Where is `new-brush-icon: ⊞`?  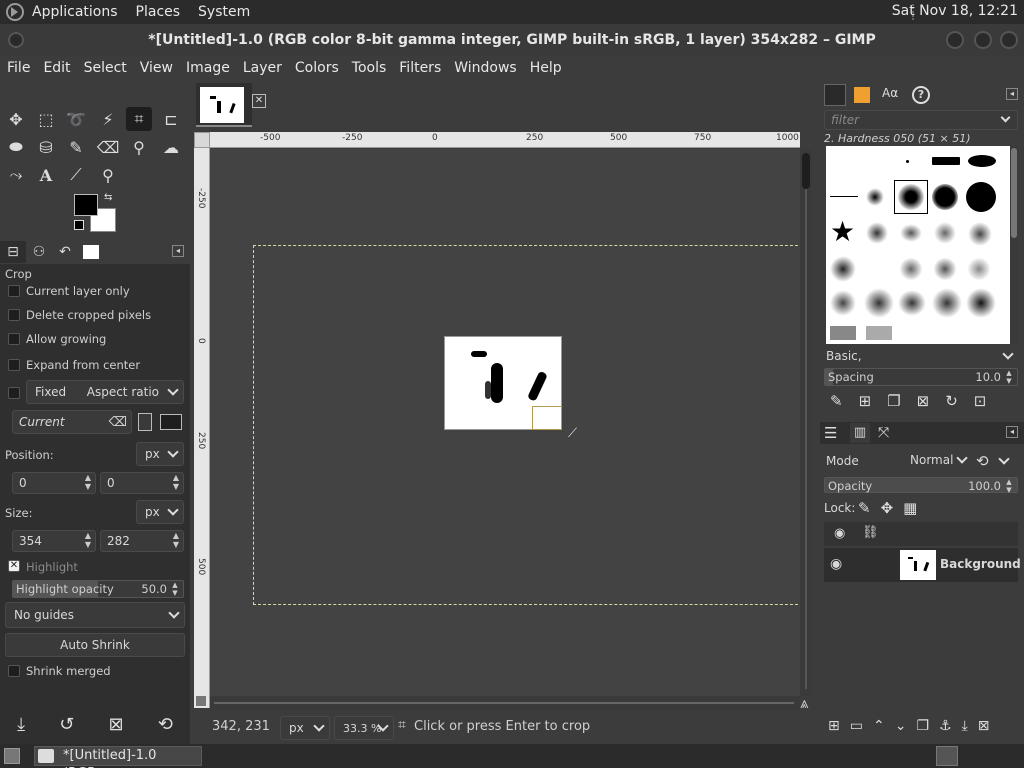 new-brush-icon: ⊞ is located at coordinates (865, 401).